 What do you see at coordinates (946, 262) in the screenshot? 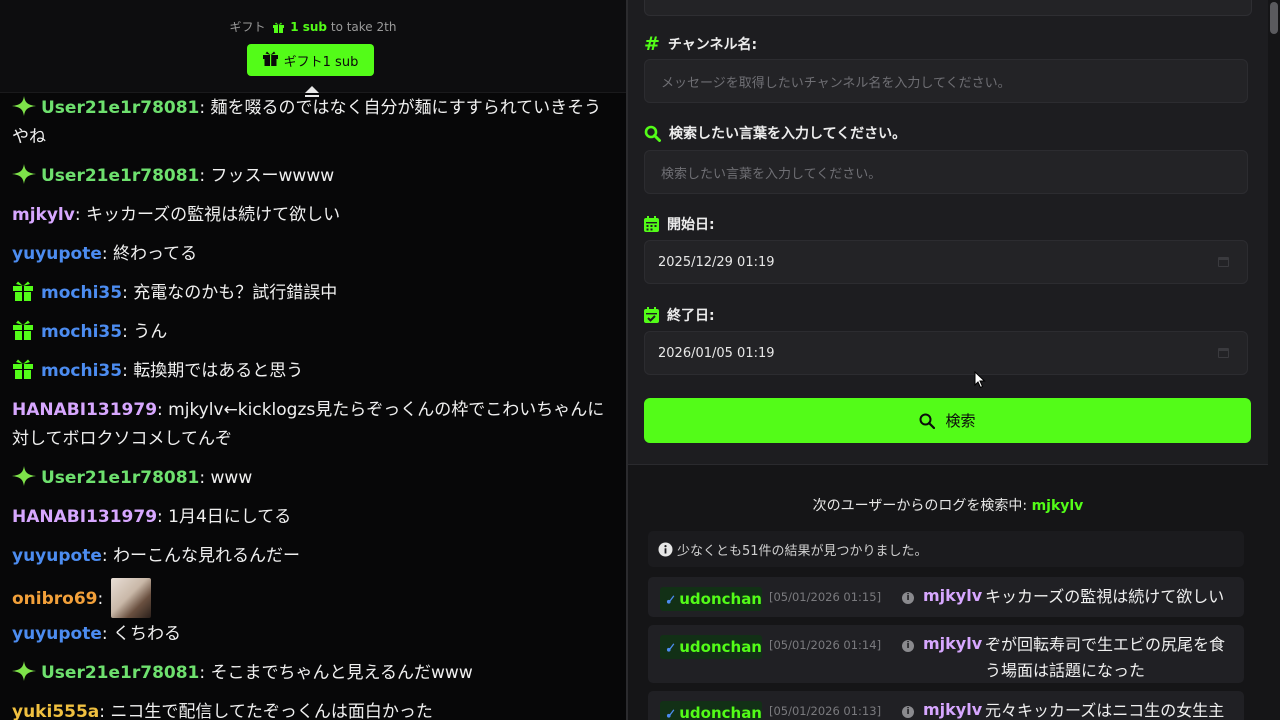
I see `start-date-input: 2025/12/29 01:19` at bounding box center [946, 262].